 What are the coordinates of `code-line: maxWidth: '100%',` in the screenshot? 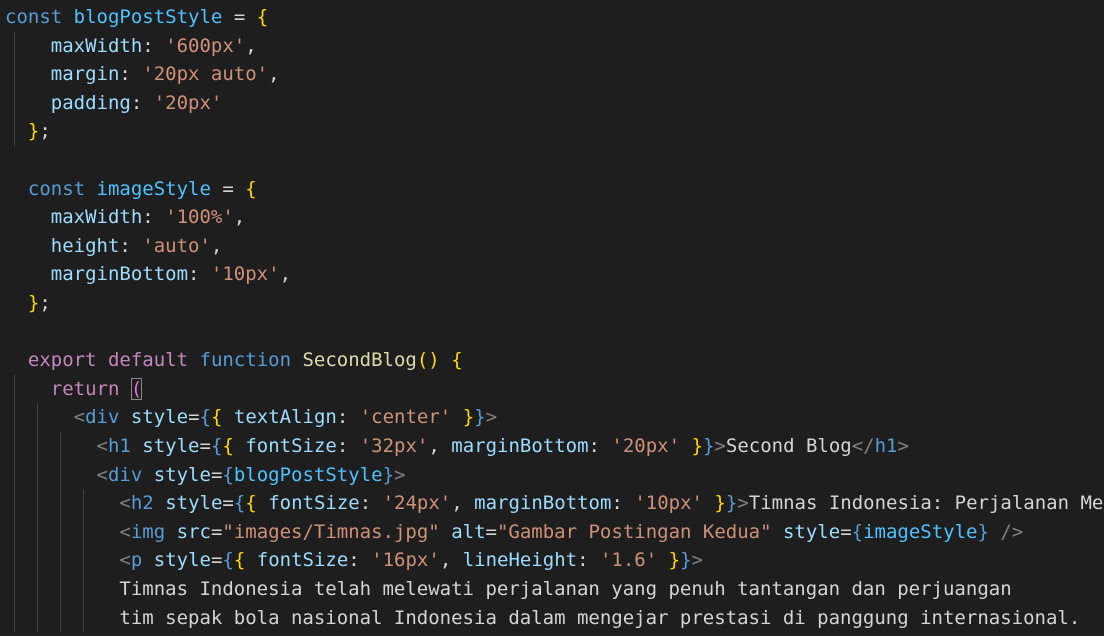 It's located at (148, 217).